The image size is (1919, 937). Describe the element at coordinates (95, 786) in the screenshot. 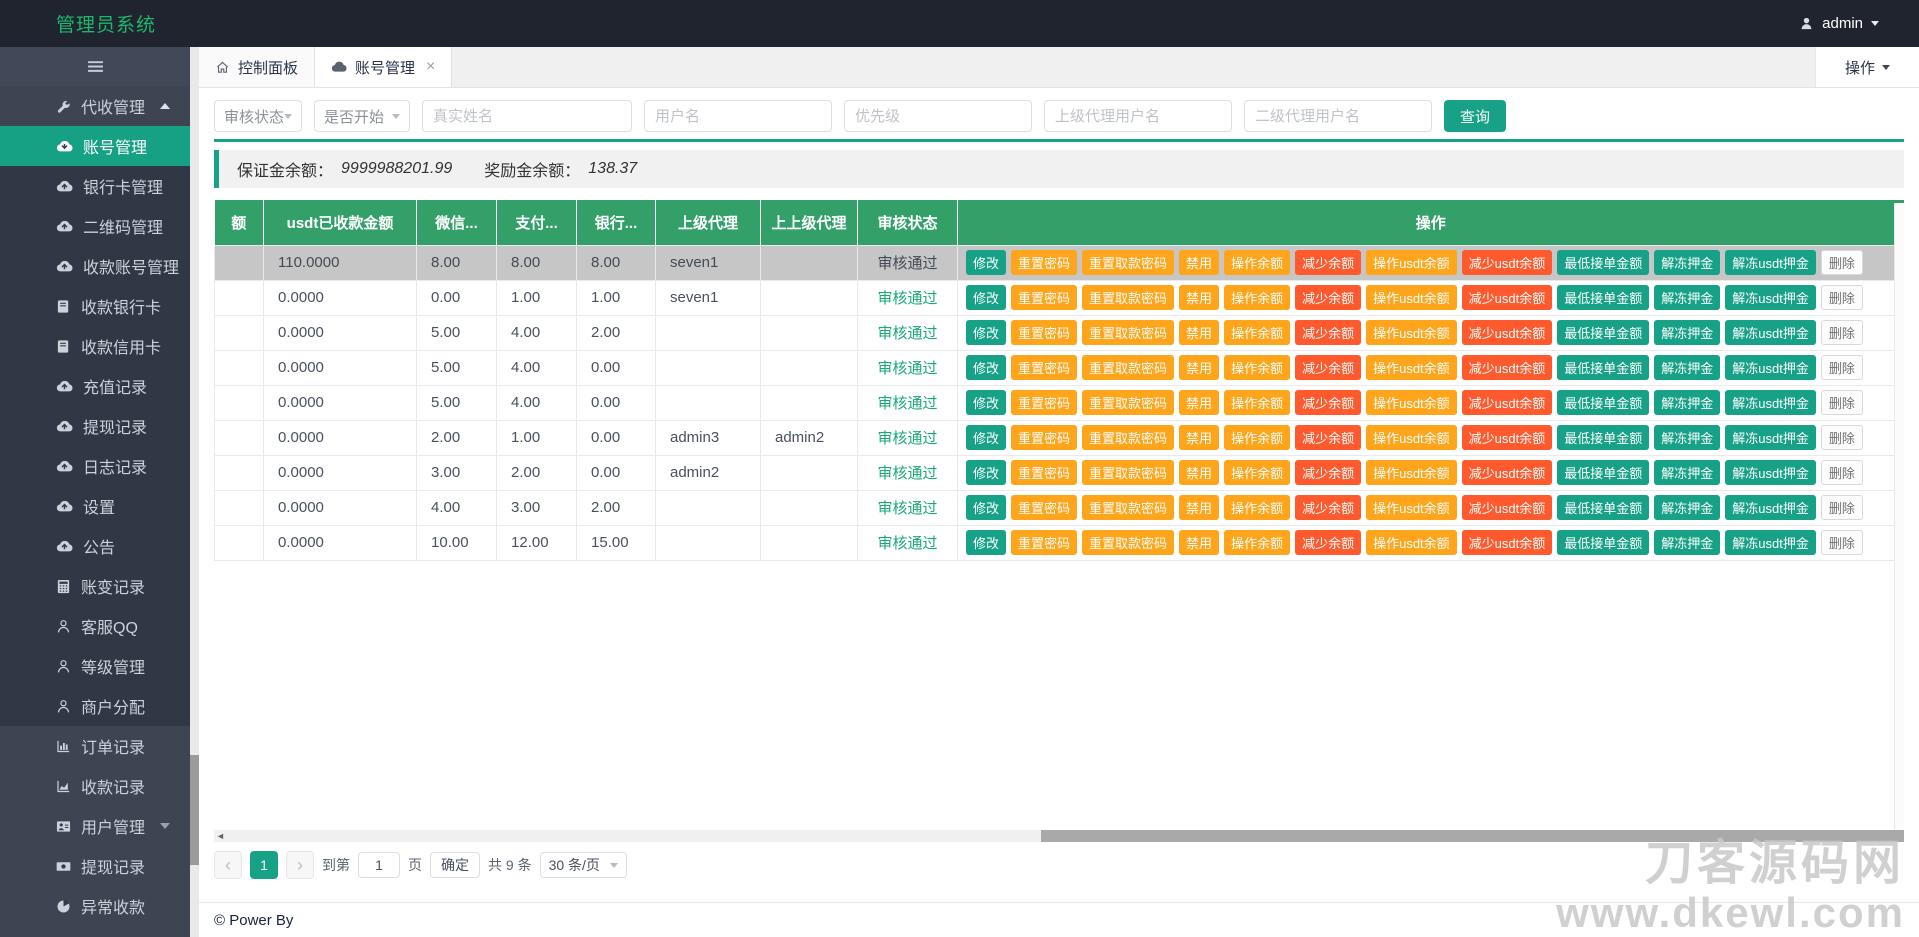

I see `sidebar-item-receiving-records: 收款记录` at that location.